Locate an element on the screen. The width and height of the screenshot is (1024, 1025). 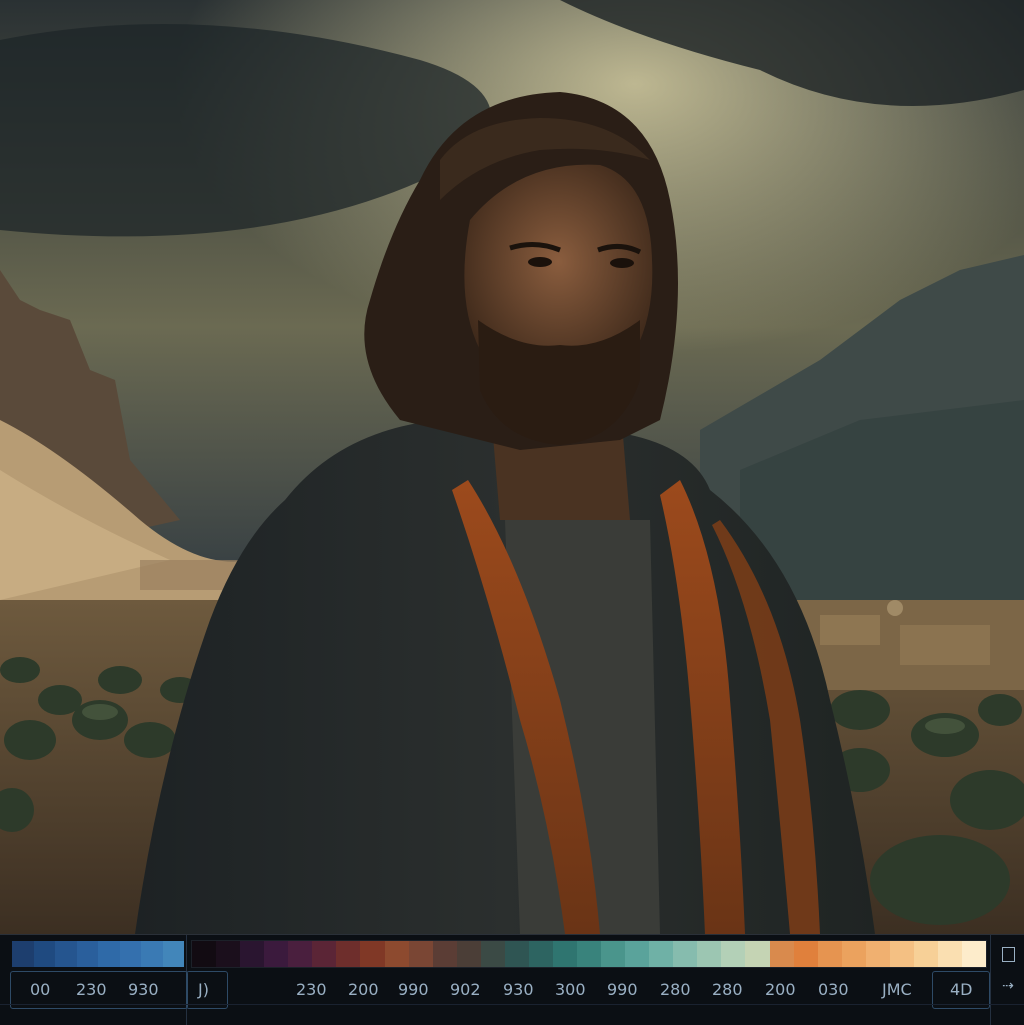
square-icon is located at coordinates (1008, 954).